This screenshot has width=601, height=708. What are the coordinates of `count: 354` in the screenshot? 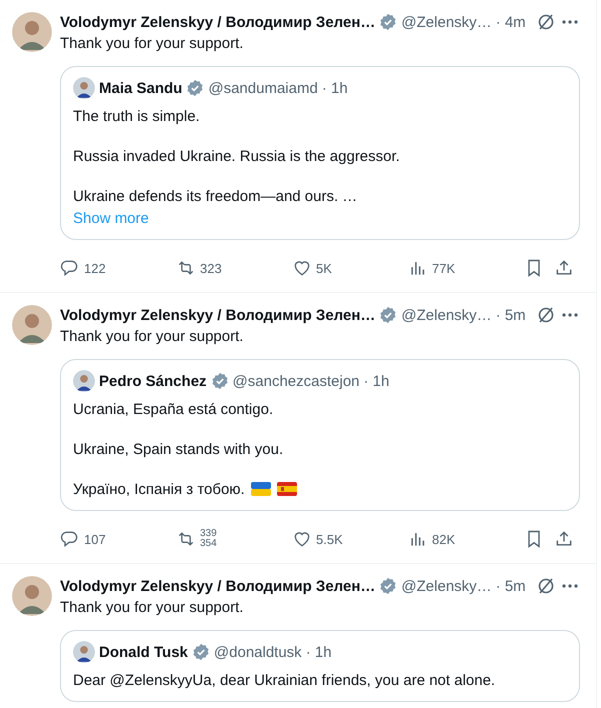 It's located at (208, 544).